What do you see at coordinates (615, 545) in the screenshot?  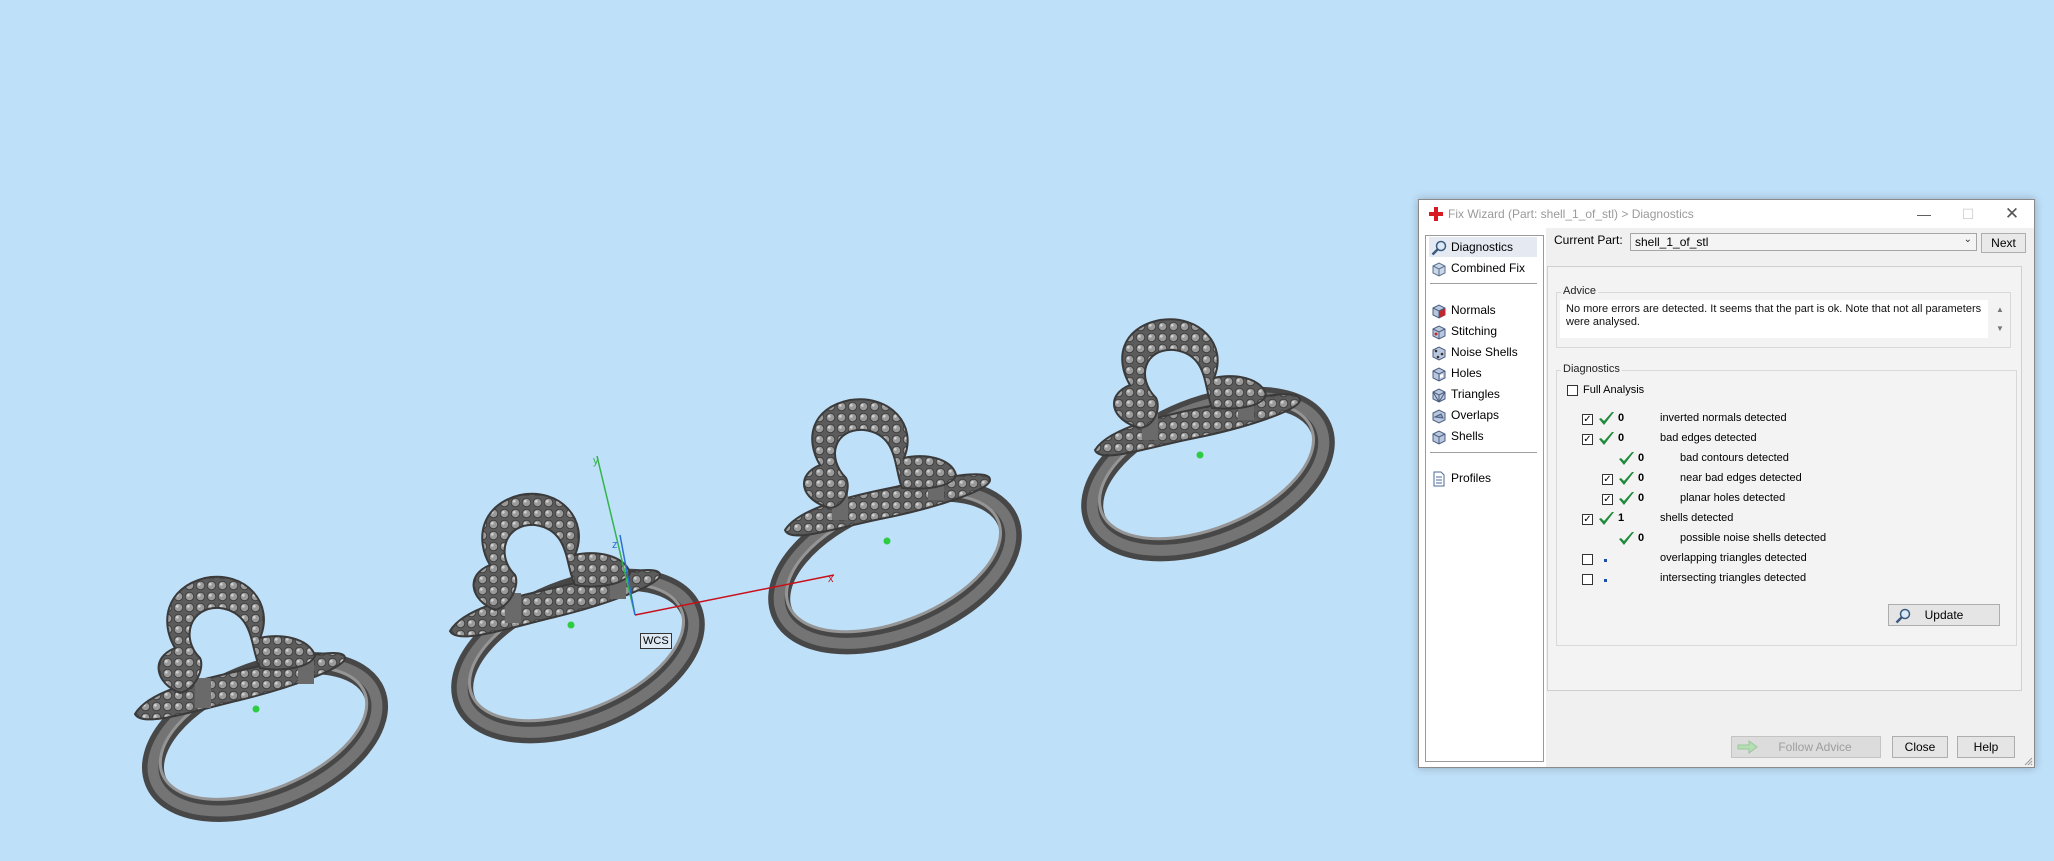 I see `z-axis-label: z` at bounding box center [615, 545].